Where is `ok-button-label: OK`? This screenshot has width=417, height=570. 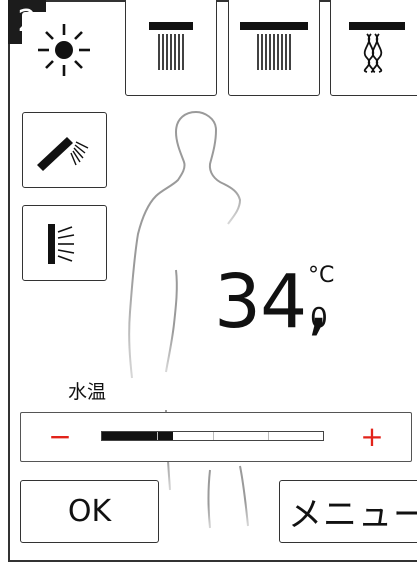 ok-button-label: OK is located at coordinates (89, 511).